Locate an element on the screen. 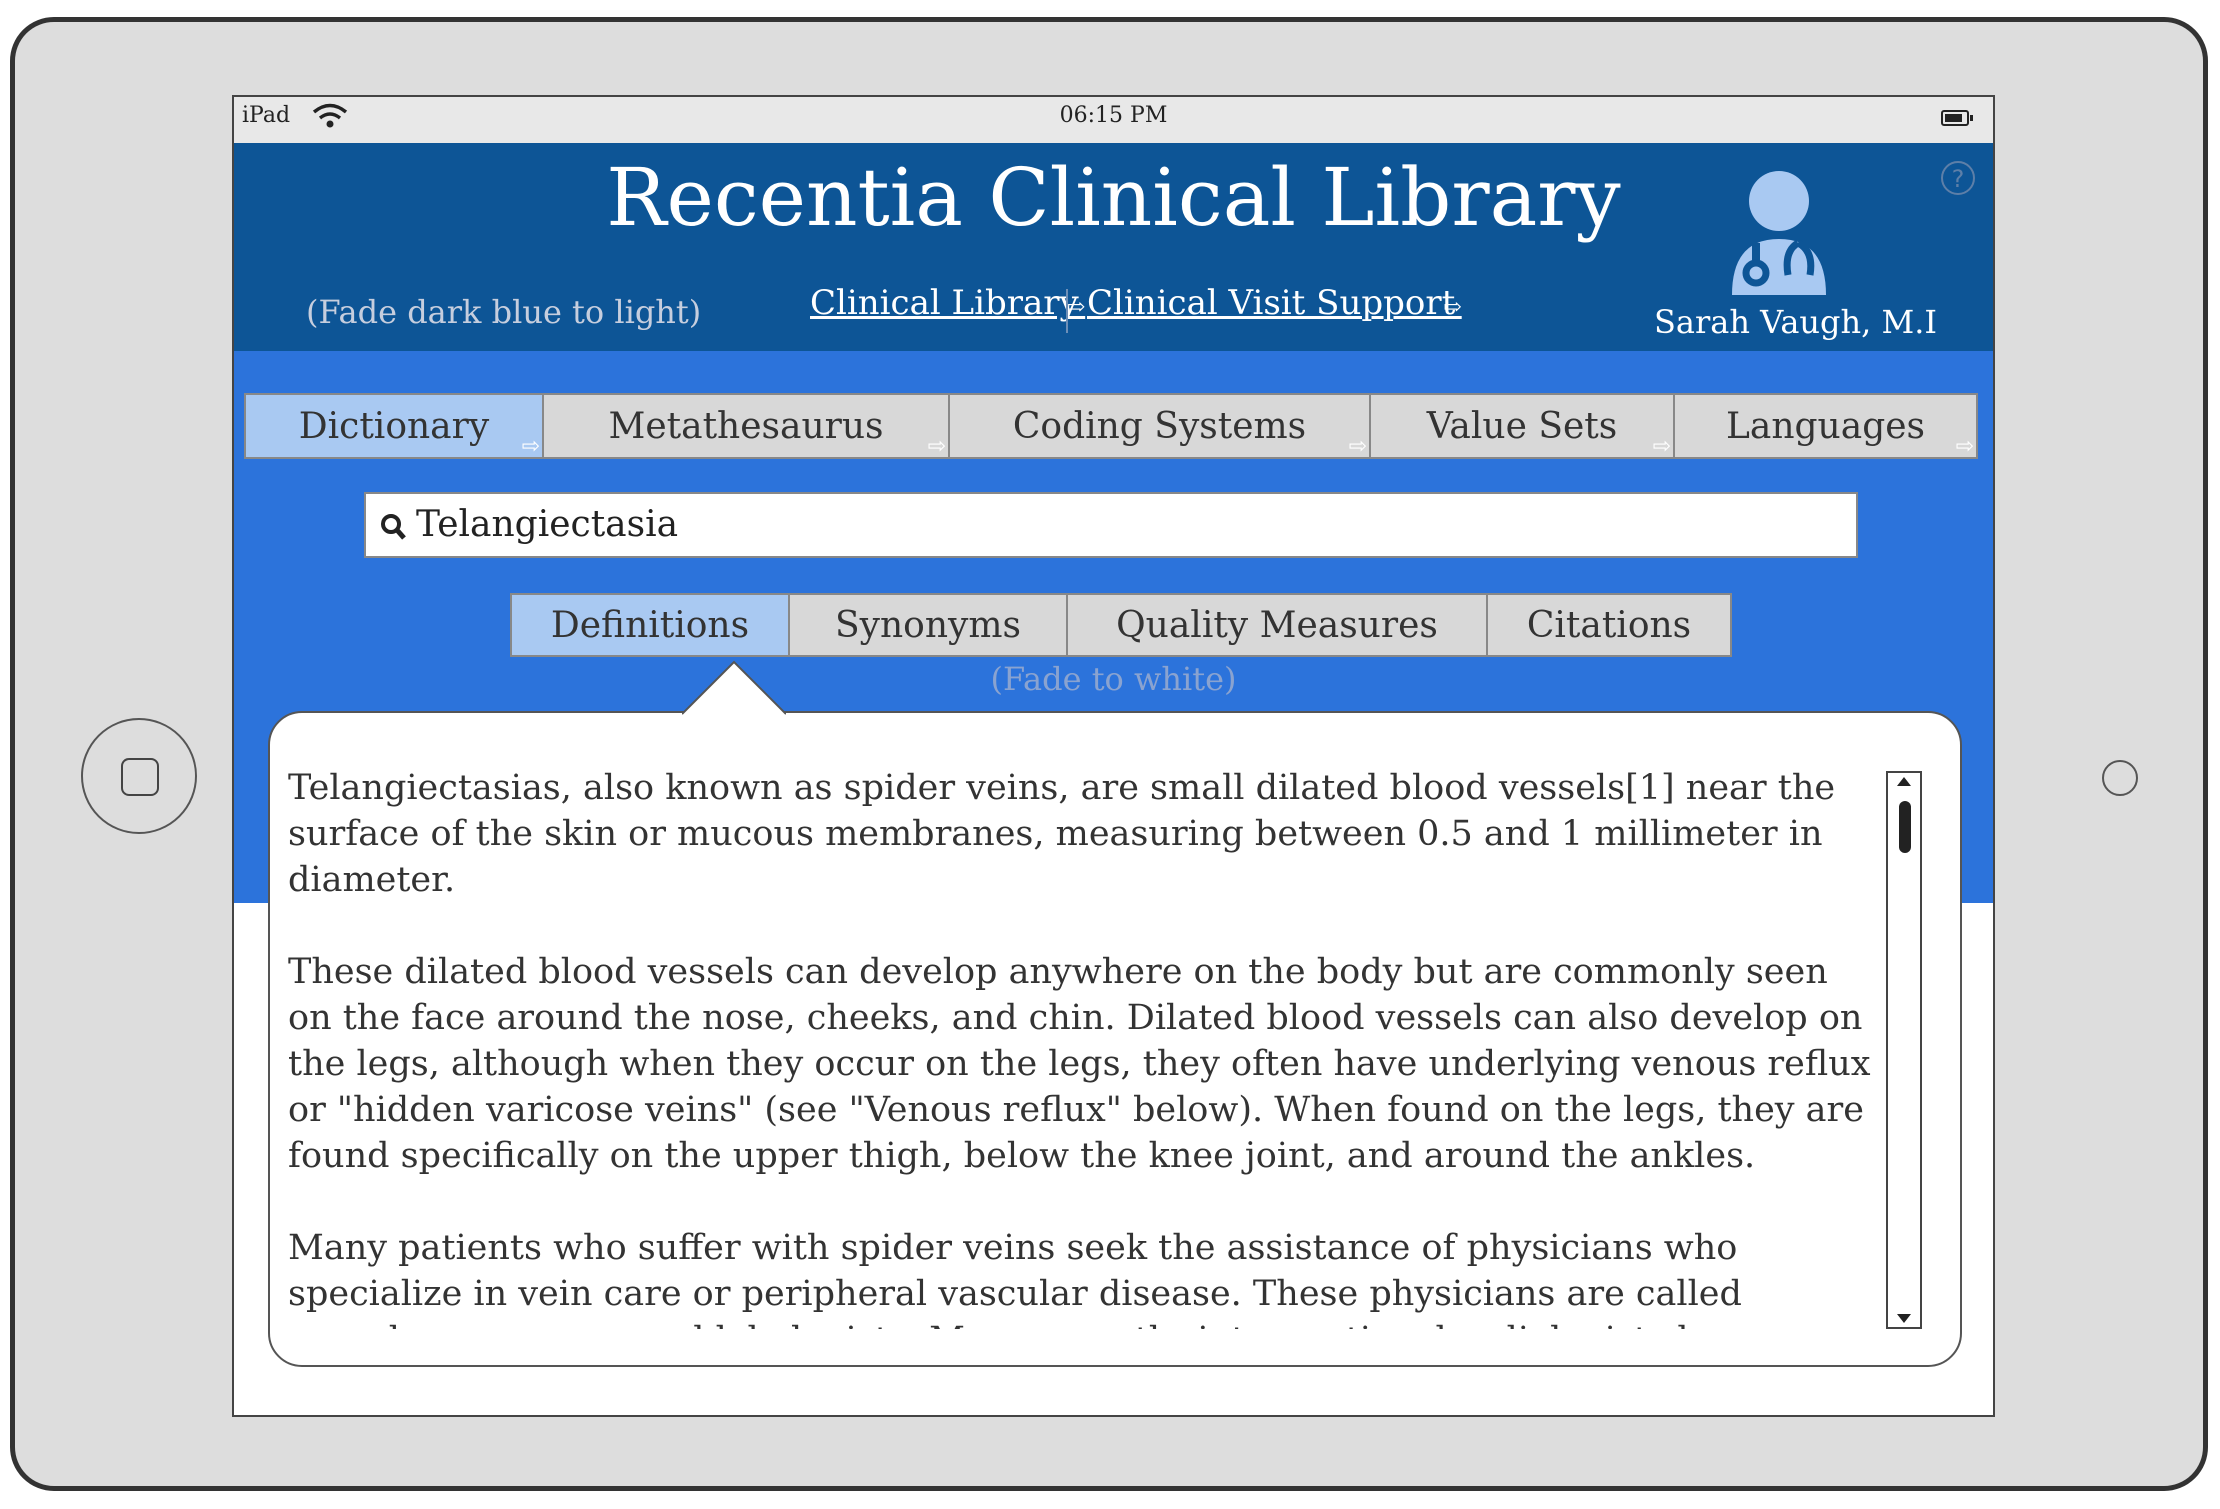 This screenshot has width=2220, height=1509. tab-quality-measures: Quality Measures is located at coordinates (1277, 625).